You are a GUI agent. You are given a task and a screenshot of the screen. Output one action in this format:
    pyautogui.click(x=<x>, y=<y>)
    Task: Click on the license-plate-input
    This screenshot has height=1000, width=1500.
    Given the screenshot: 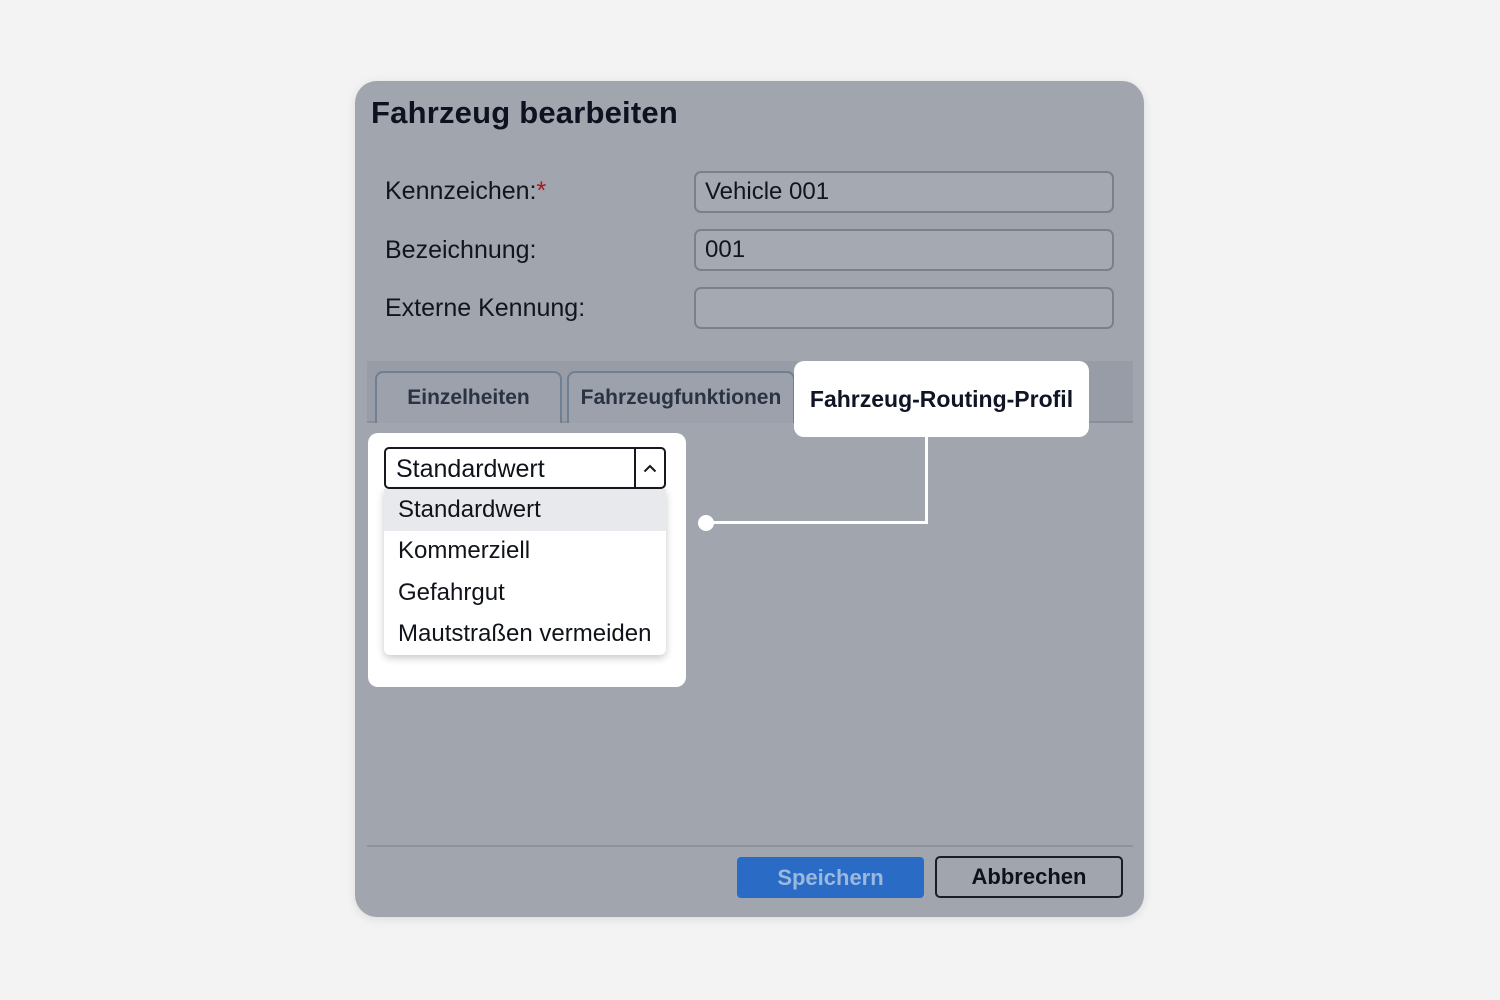 What is the action you would take?
    pyautogui.click(x=904, y=192)
    